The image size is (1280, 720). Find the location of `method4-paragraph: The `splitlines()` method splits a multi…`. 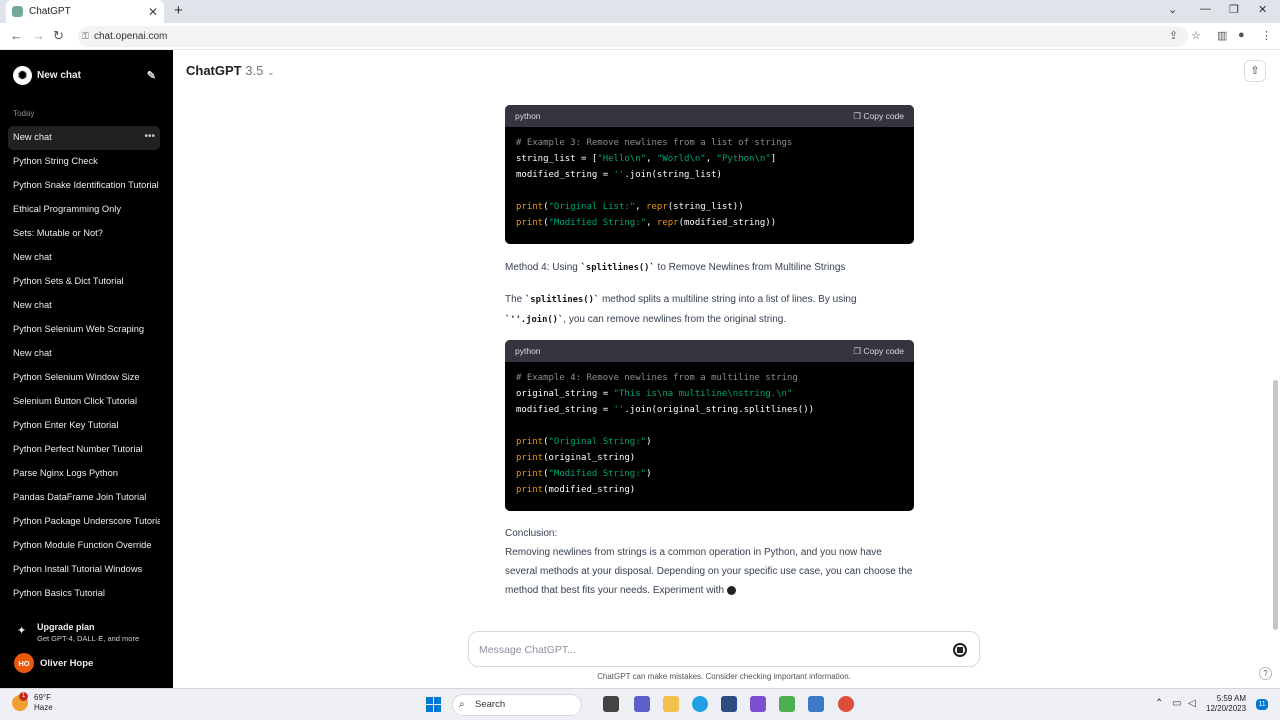

method4-paragraph: The `splitlines()` method splits a multi… is located at coordinates (710, 310).